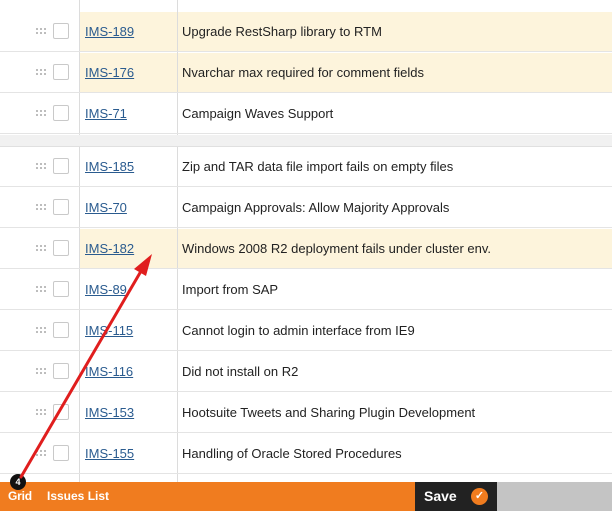 This screenshot has height=511, width=612. I want to click on issue-summary: Did not install on R2, so click(240, 371).